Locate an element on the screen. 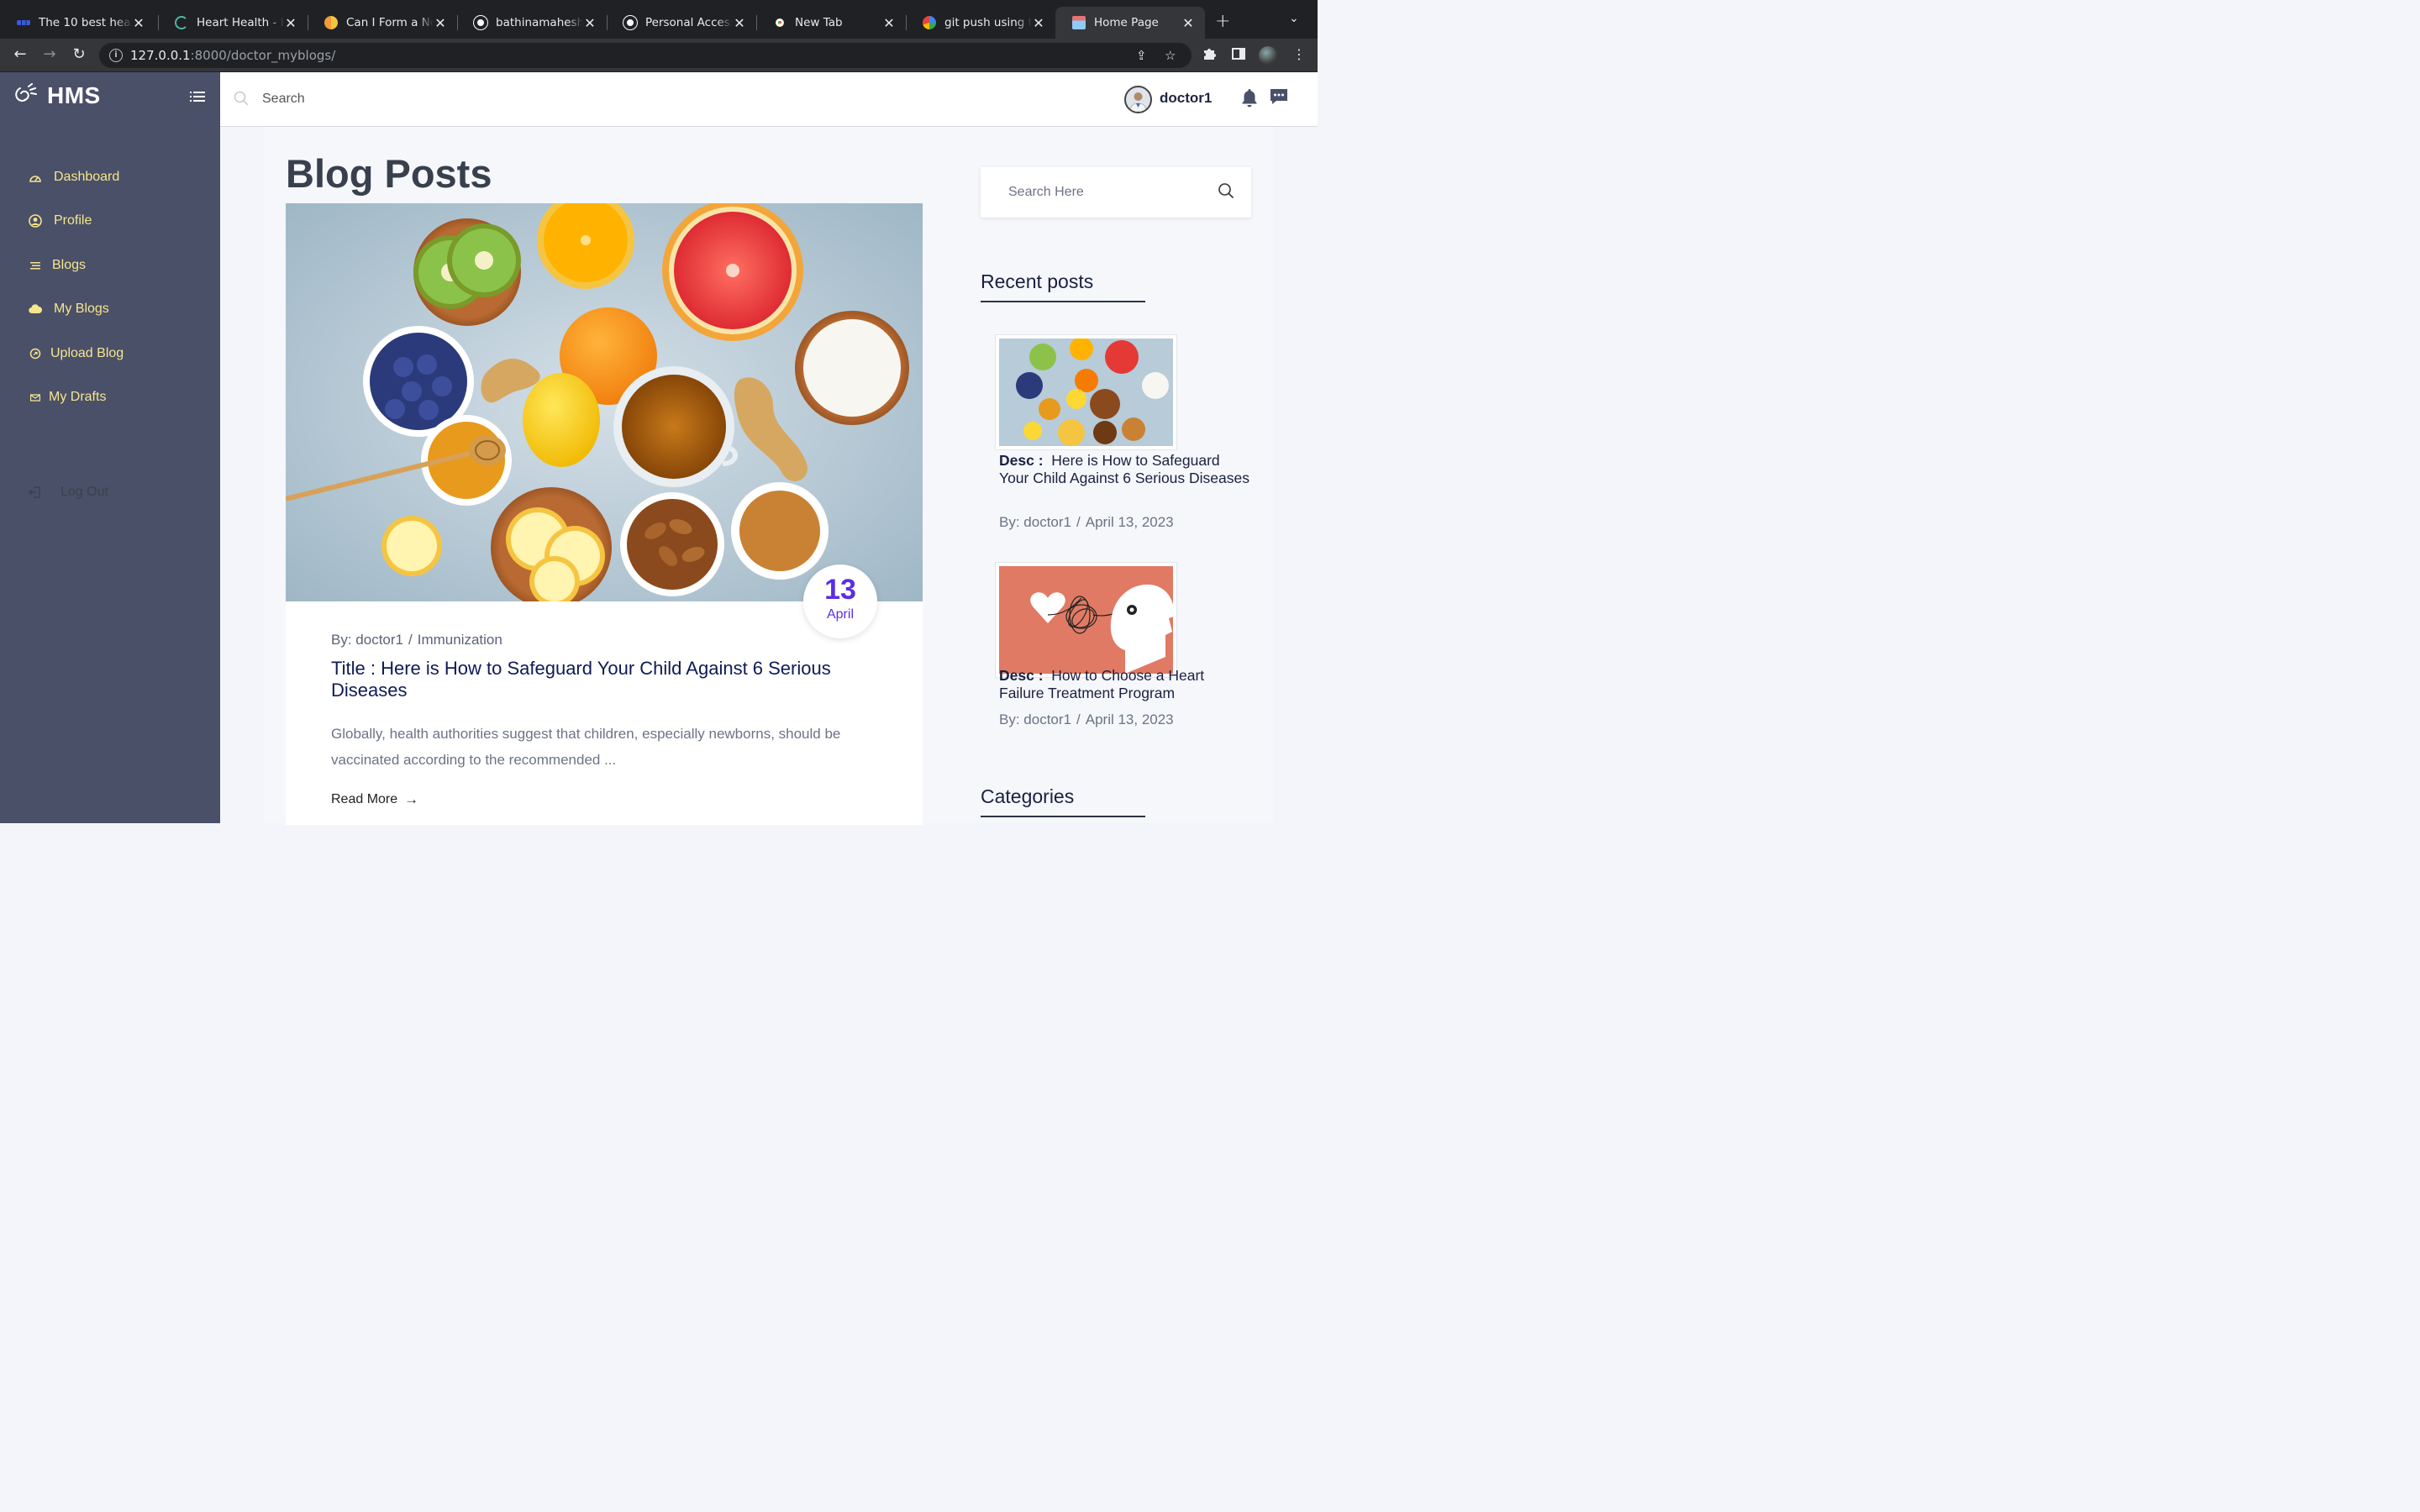  chrome-icon is located at coordinates (779, 22).